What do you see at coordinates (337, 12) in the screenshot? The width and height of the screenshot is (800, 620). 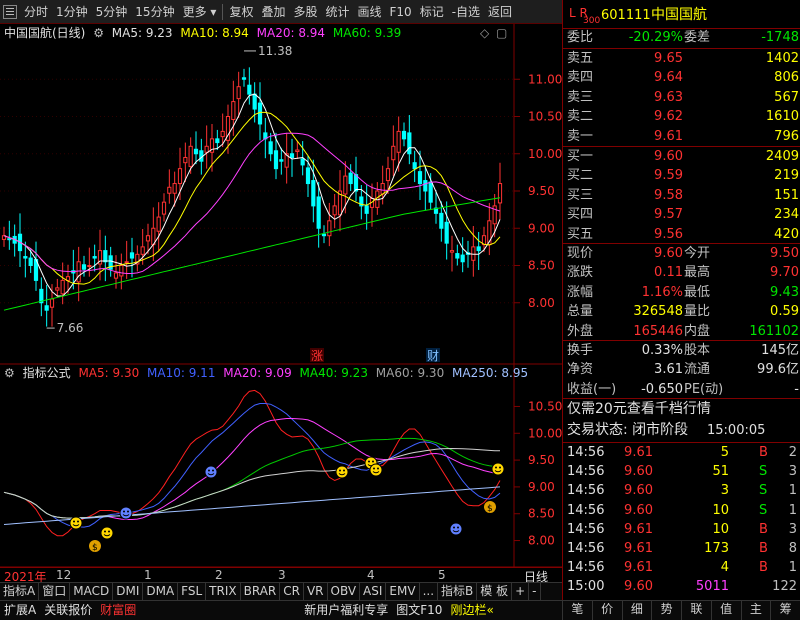 I see `stats-button: 统计` at bounding box center [337, 12].